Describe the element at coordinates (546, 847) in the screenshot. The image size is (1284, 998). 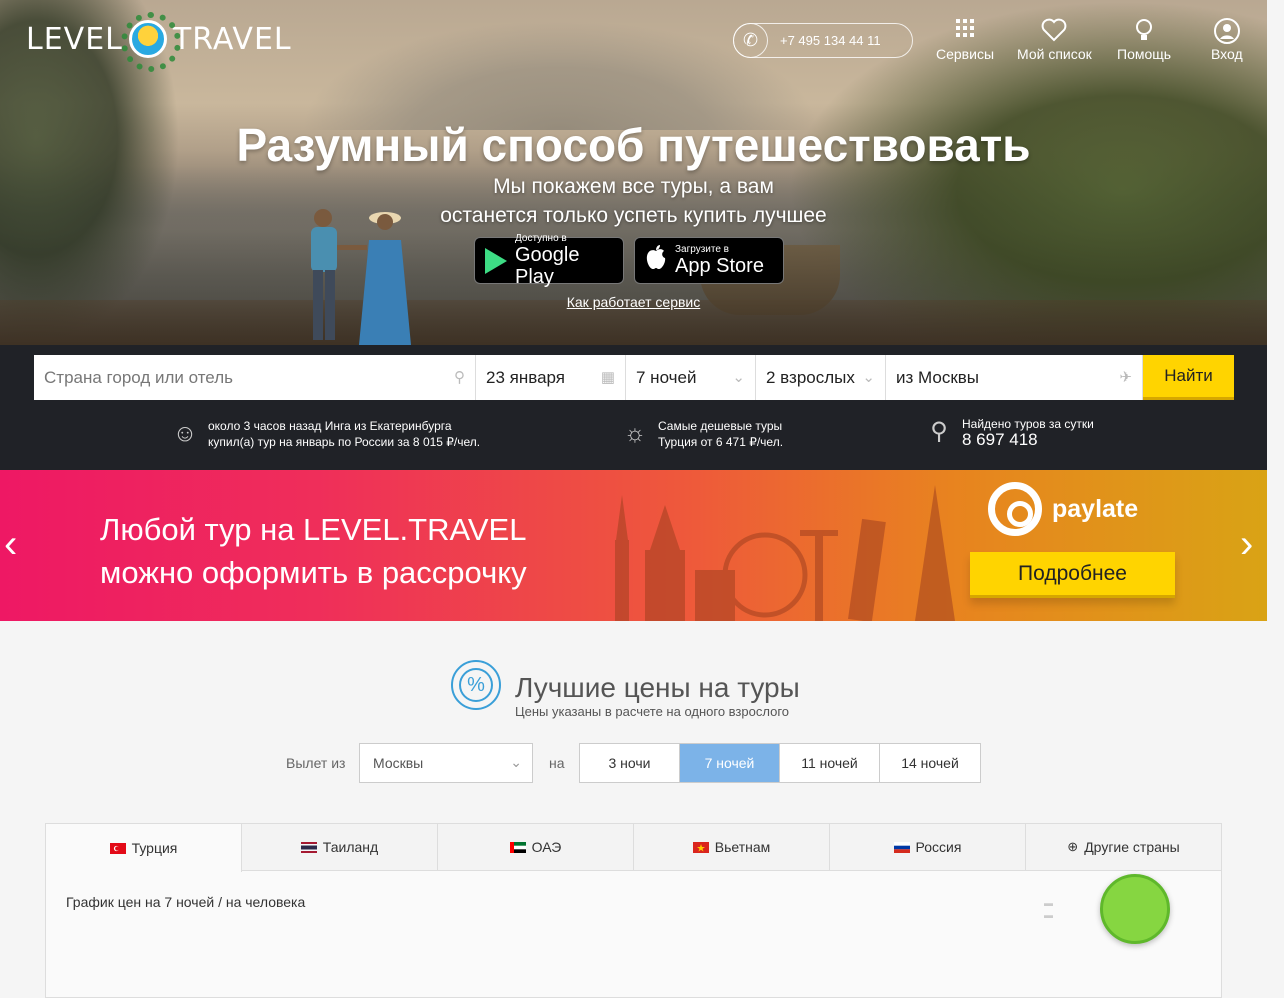
I see `tab-uae-label: ОАЭ` at that location.